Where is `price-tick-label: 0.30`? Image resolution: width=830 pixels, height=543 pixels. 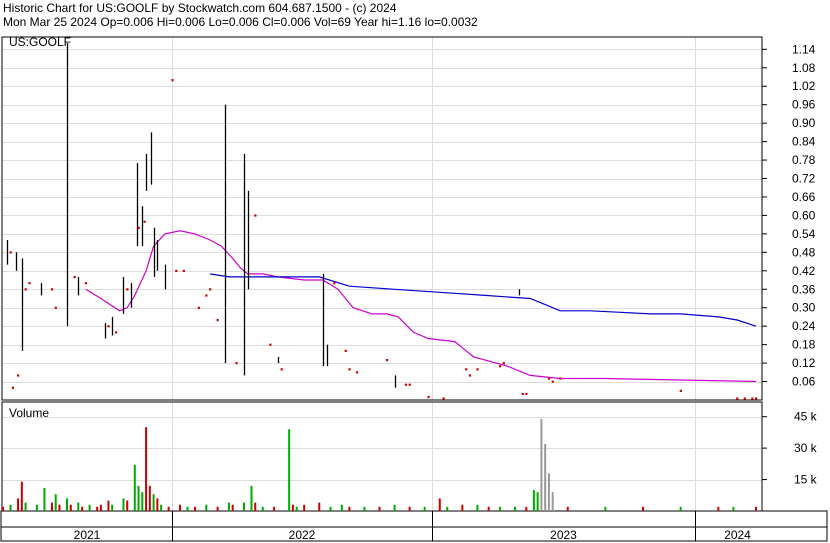 price-tick-label: 0.30 is located at coordinates (804, 308).